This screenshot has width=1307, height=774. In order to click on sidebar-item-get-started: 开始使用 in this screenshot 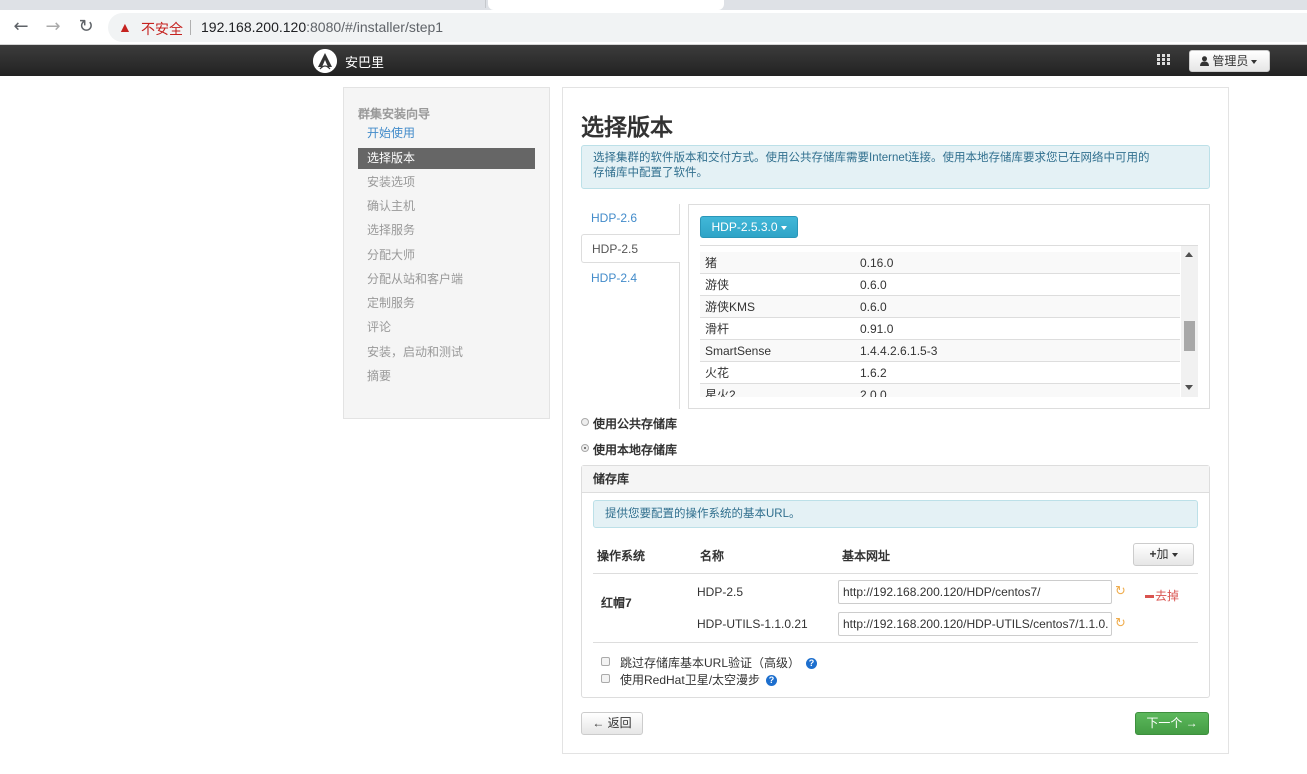, I will do `click(446, 133)`.